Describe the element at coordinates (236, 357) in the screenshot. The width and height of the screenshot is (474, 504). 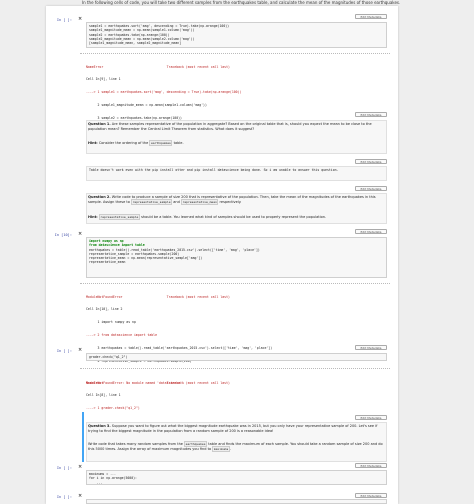
I see `code-input: grader.check("q1_2")` at that location.